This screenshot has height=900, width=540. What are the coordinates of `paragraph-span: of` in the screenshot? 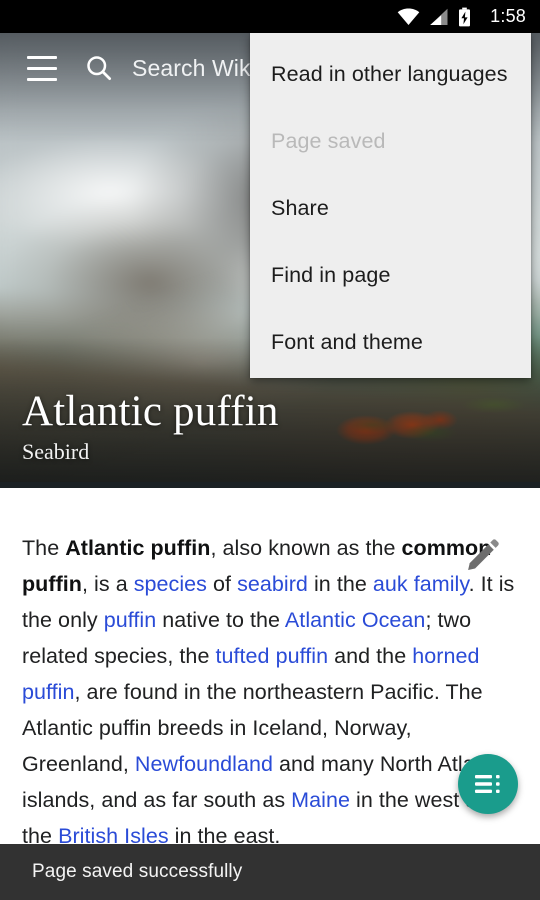 It's located at (222, 584).